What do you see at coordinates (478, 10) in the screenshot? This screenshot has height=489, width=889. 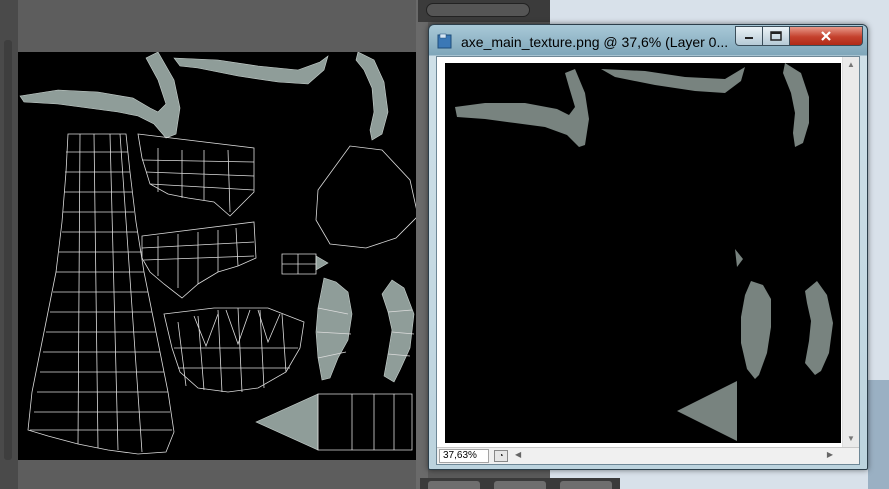 I see `options-bar-button` at bounding box center [478, 10].